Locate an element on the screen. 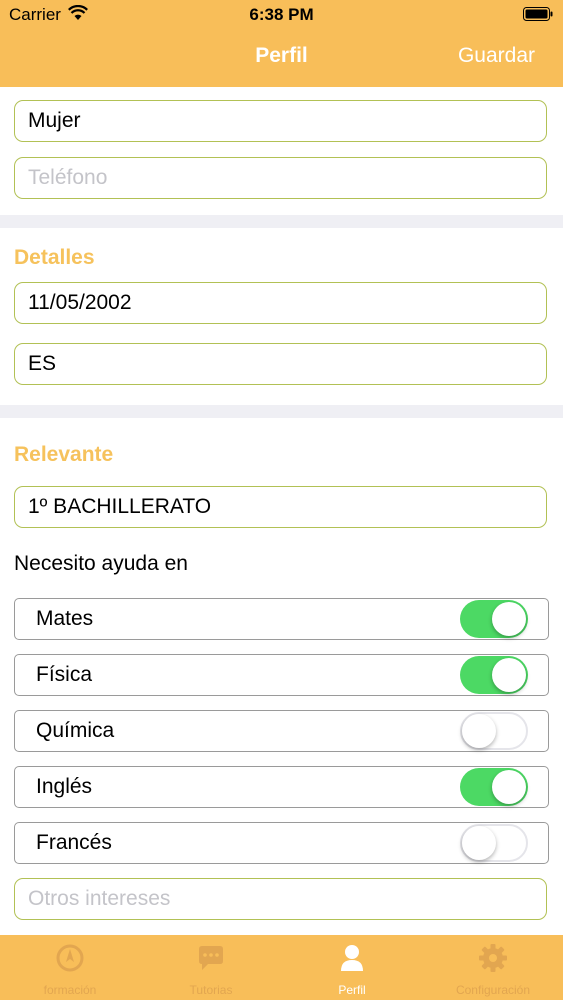 The image size is (563, 1000). subject-label: Química is located at coordinates (75, 730).